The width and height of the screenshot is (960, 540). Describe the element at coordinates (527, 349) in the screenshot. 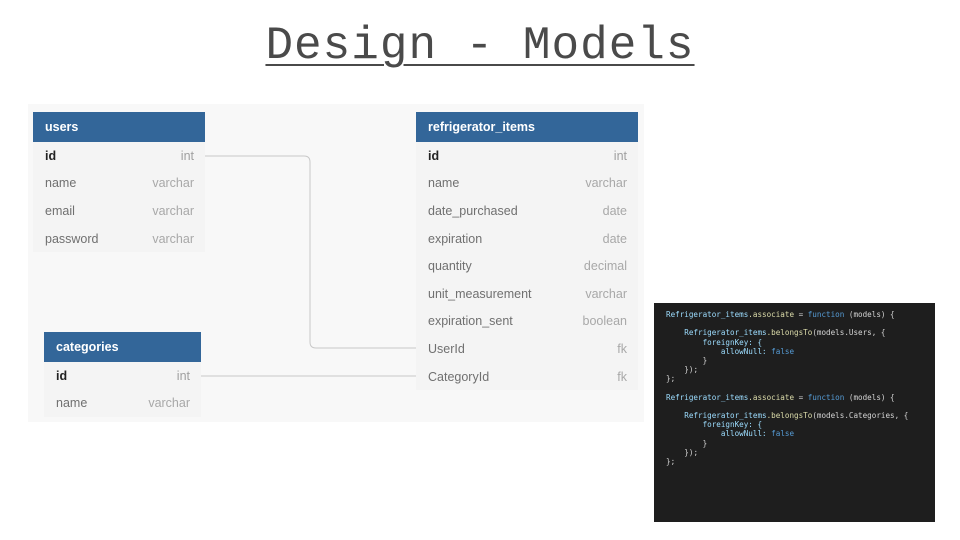

I see `table-row: UserId fk` at that location.